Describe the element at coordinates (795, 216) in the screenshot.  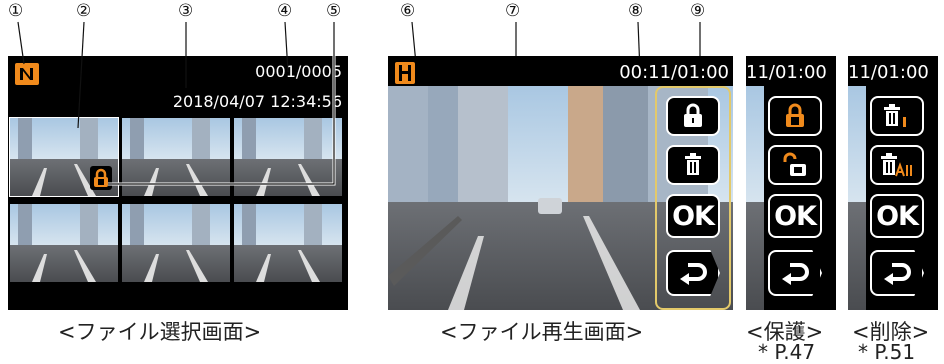
I see `protect-ok-button: OK` at that location.